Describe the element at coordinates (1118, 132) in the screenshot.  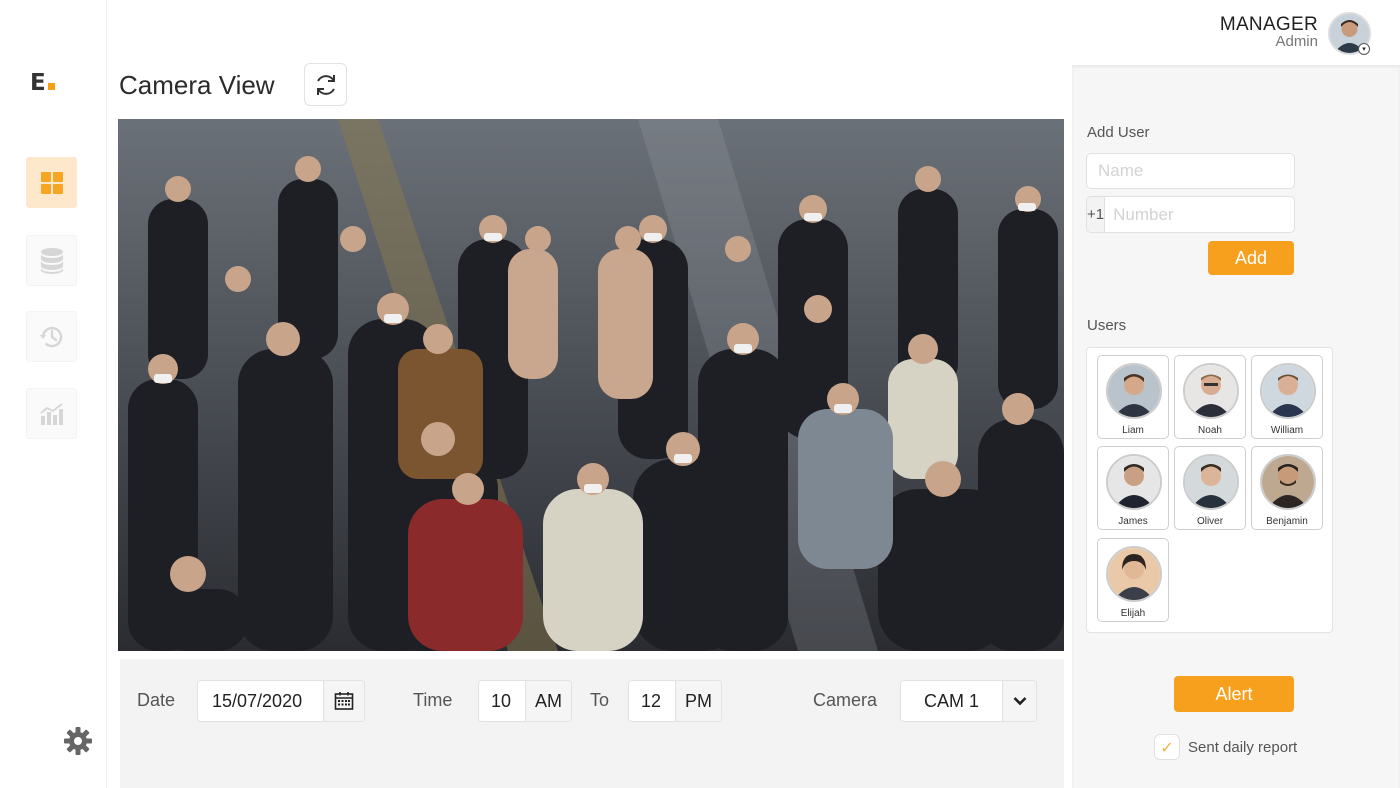
I see `add-user-title: Add User` at that location.